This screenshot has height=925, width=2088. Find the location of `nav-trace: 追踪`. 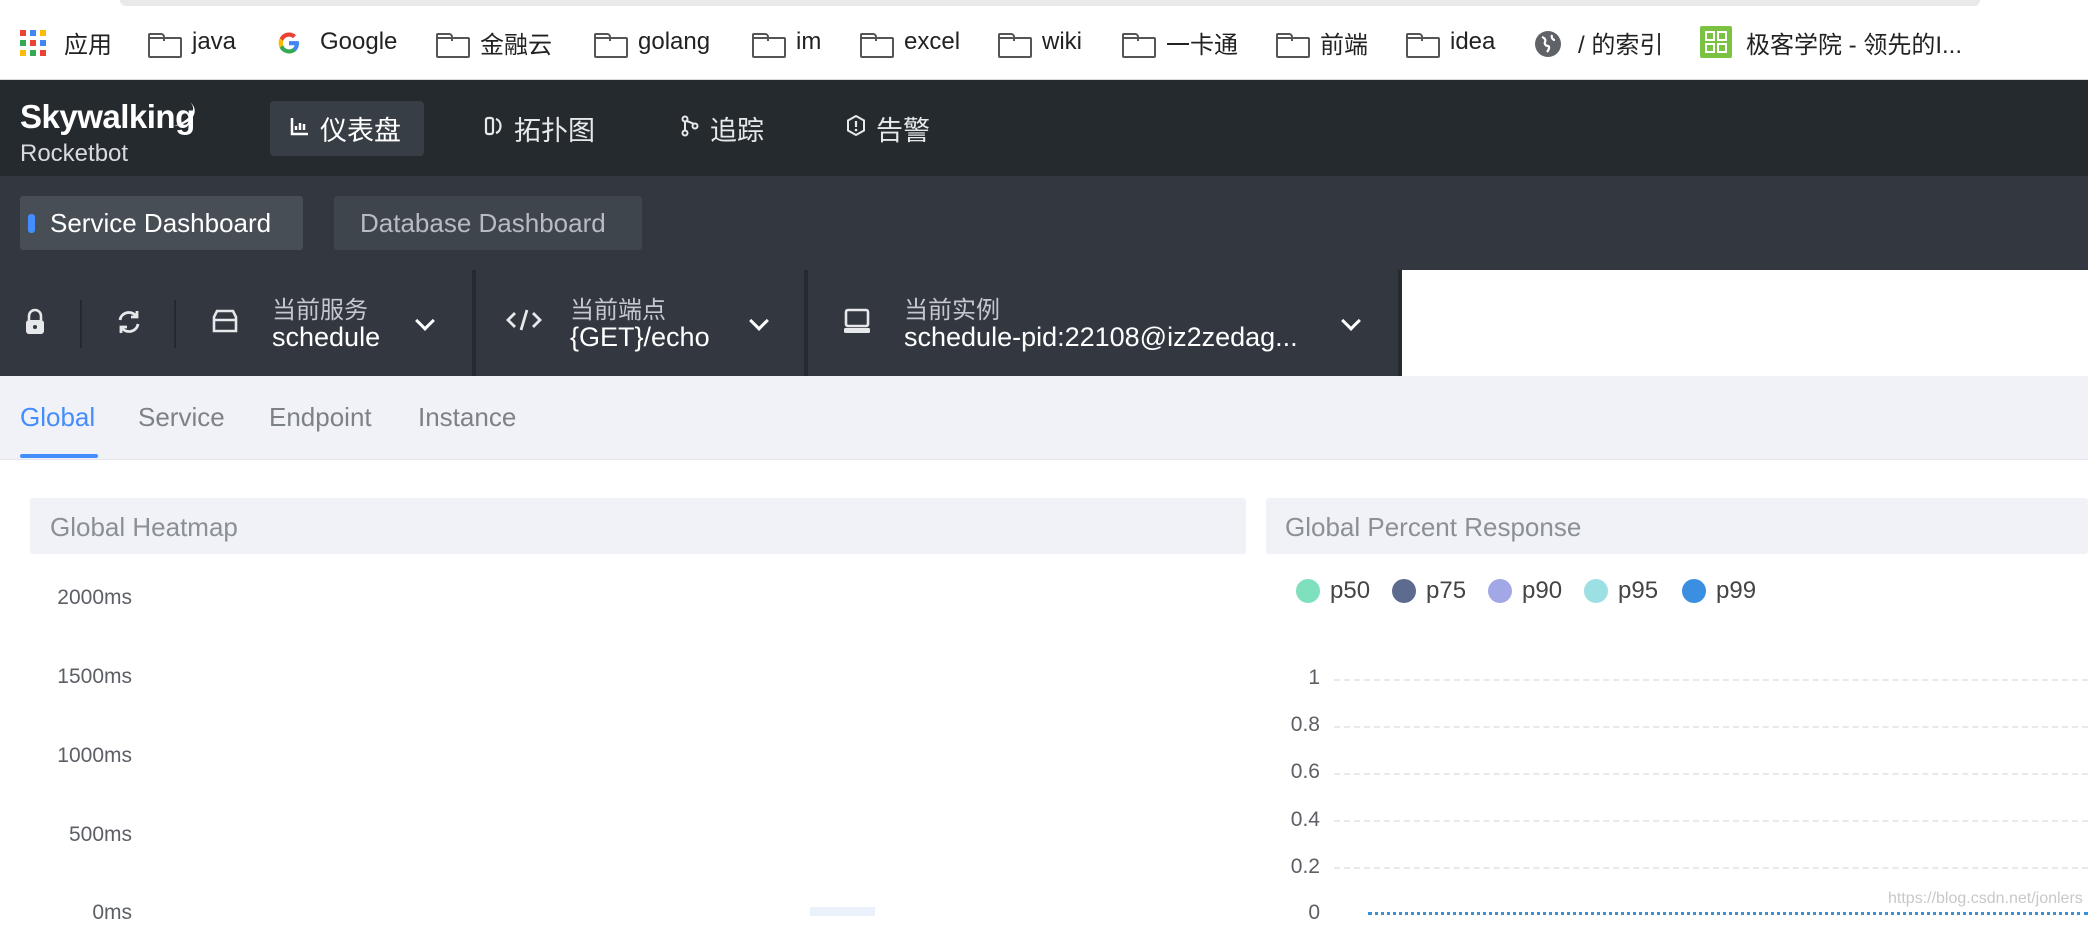

nav-trace: 追踪 is located at coordinates (722, 128).